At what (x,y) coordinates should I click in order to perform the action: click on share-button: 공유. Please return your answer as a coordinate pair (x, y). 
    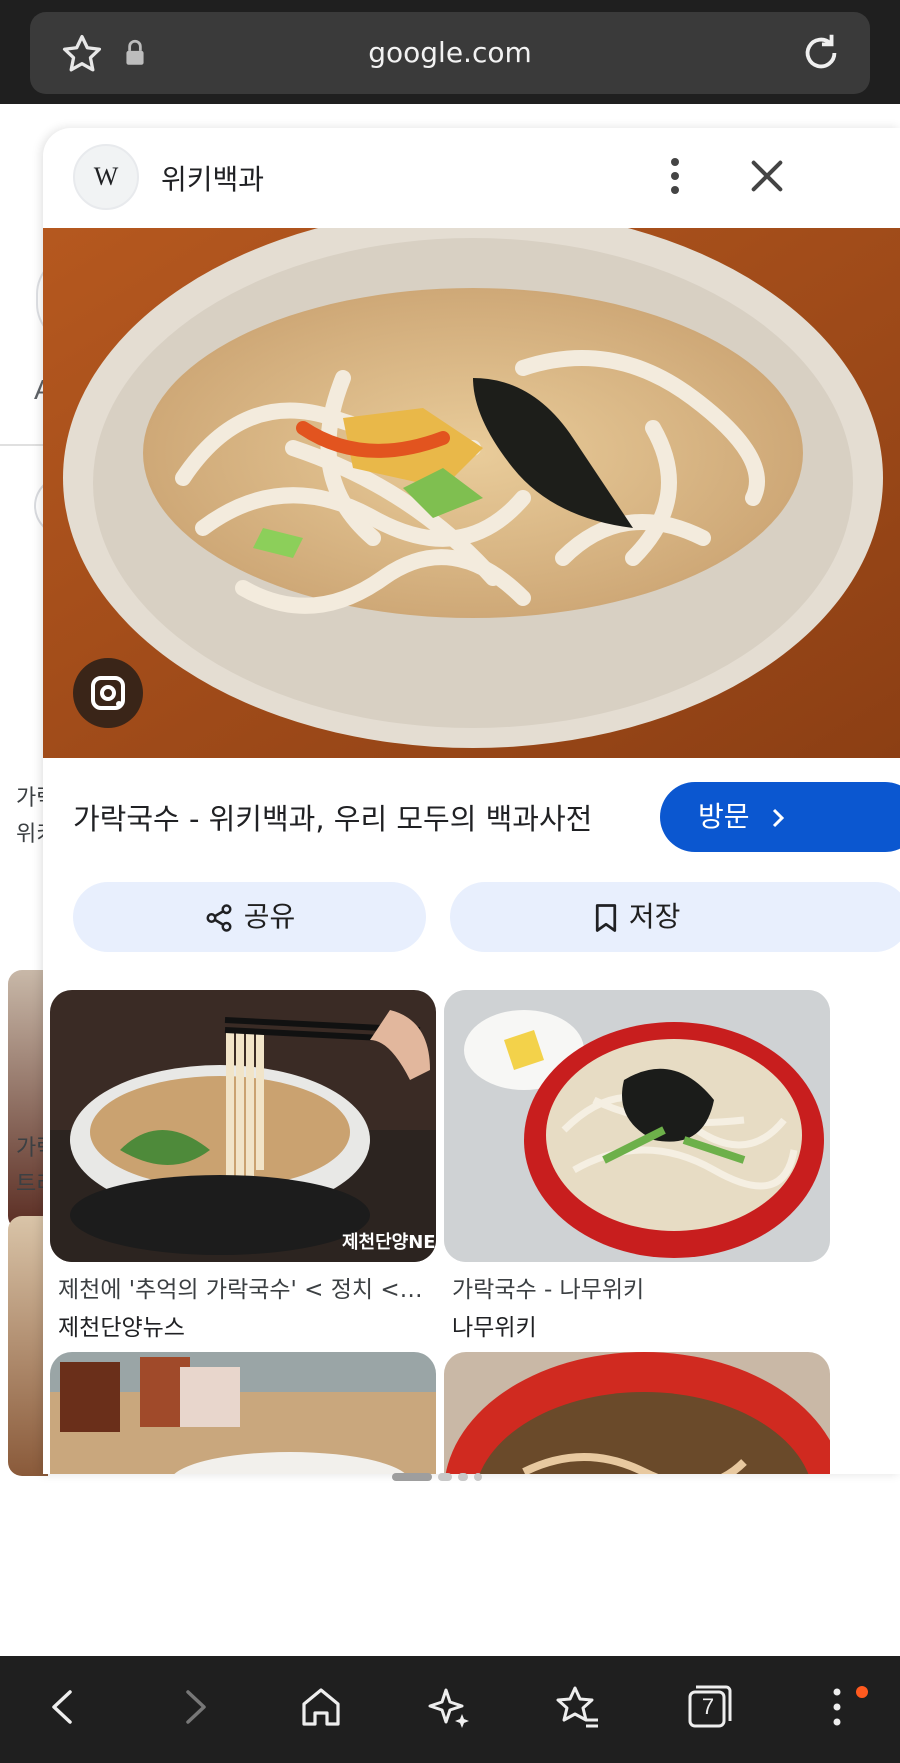
    Looking at the image, I should click on (249, 917).